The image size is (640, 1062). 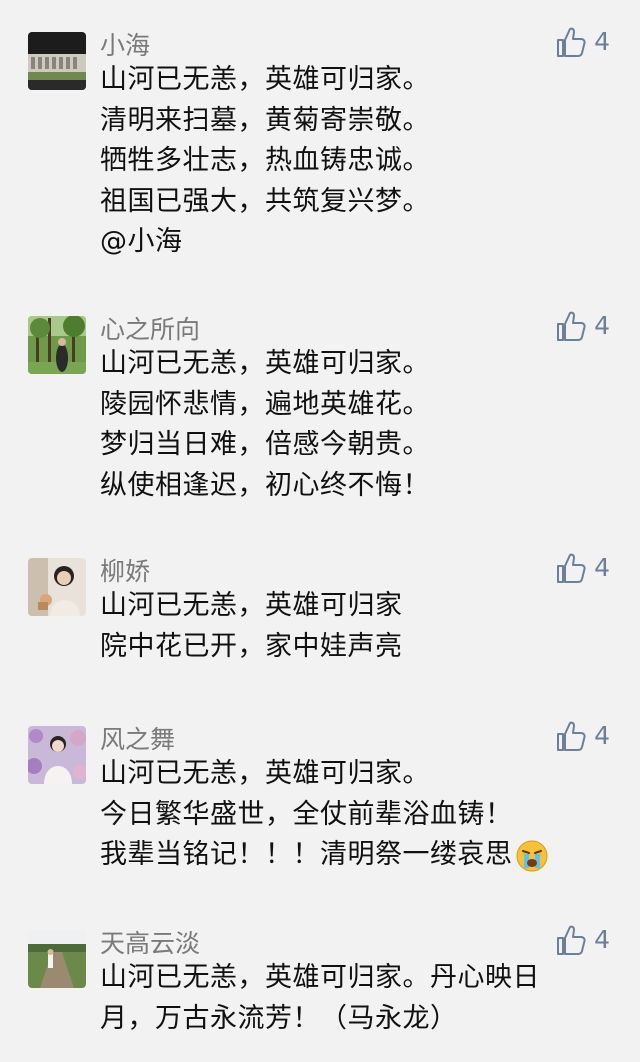 I want to click on avatar-forest-photo-icon, so click(x=57, y=345).